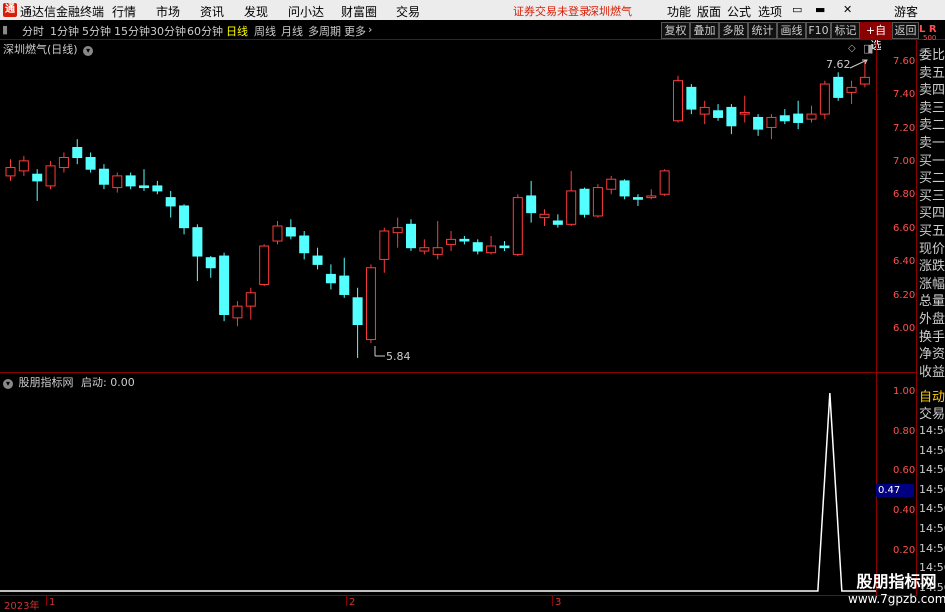  I want to click on back-button: 返回, so click(905, 30).